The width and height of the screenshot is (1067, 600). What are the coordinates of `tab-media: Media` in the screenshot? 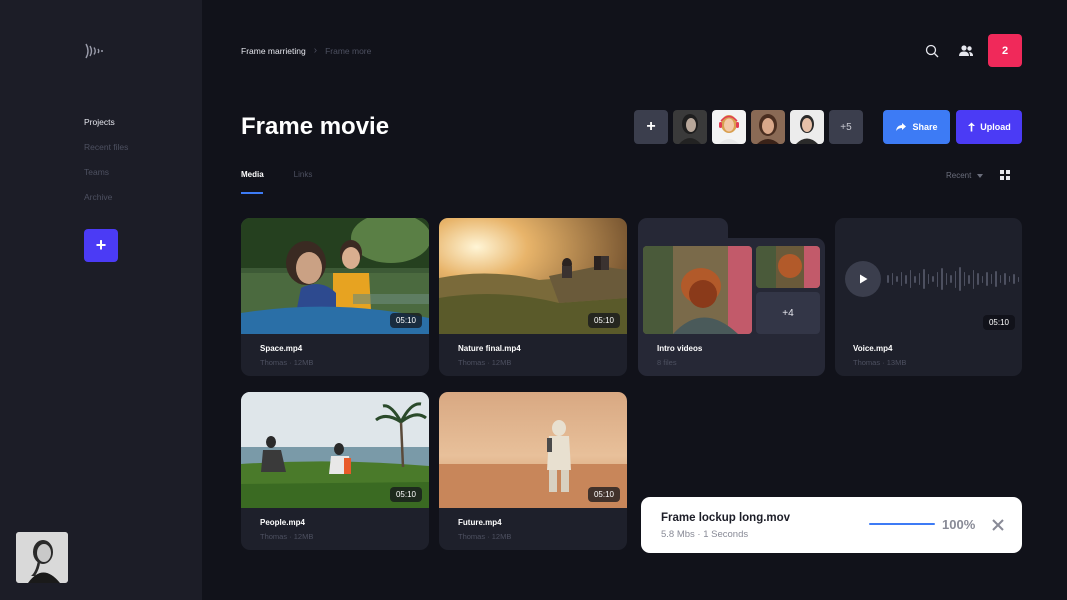 It's located at (252, 182).